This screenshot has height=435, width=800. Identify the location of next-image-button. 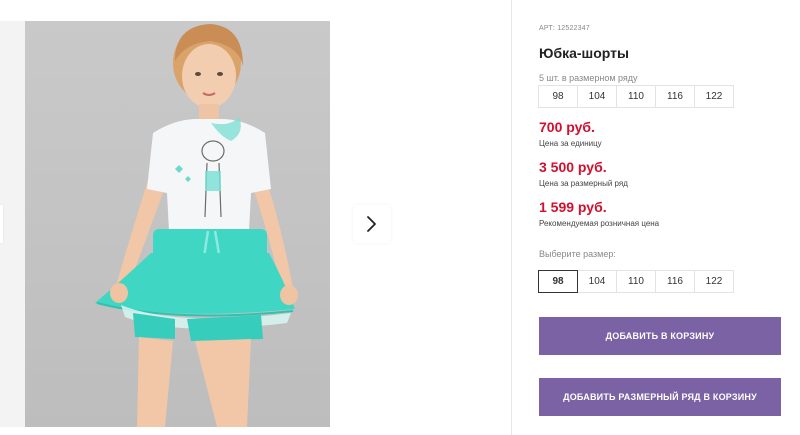
(372, 224).